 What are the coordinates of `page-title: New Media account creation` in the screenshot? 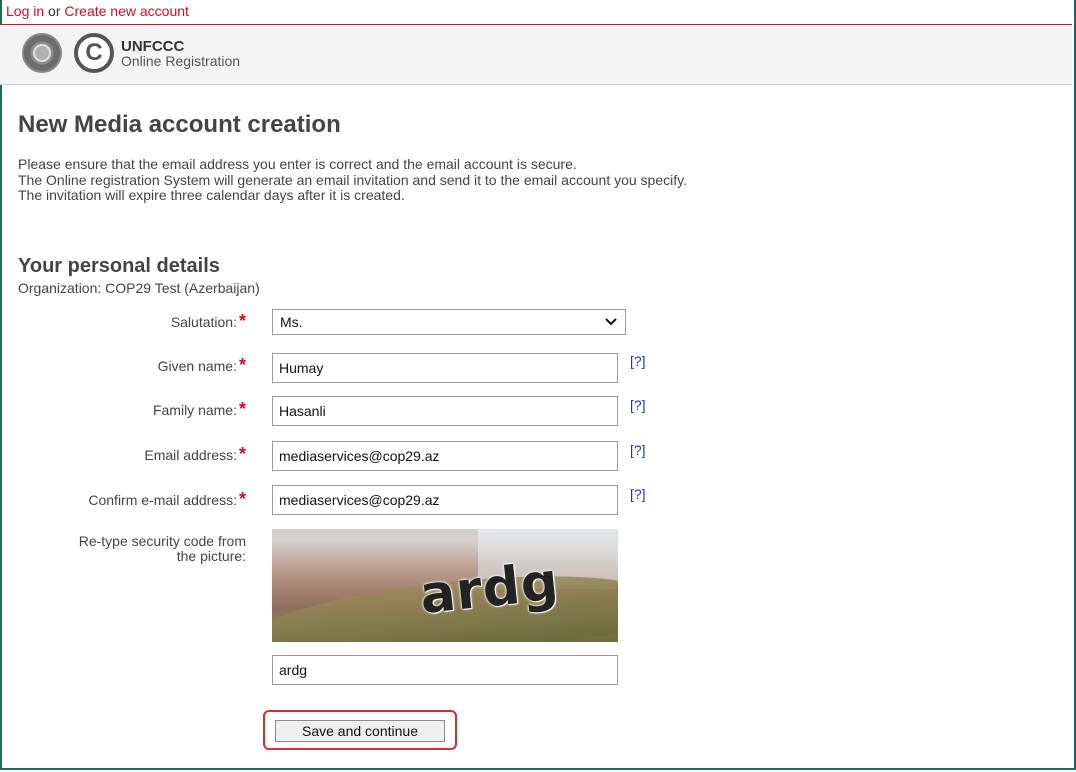 It's located at (179, 124).